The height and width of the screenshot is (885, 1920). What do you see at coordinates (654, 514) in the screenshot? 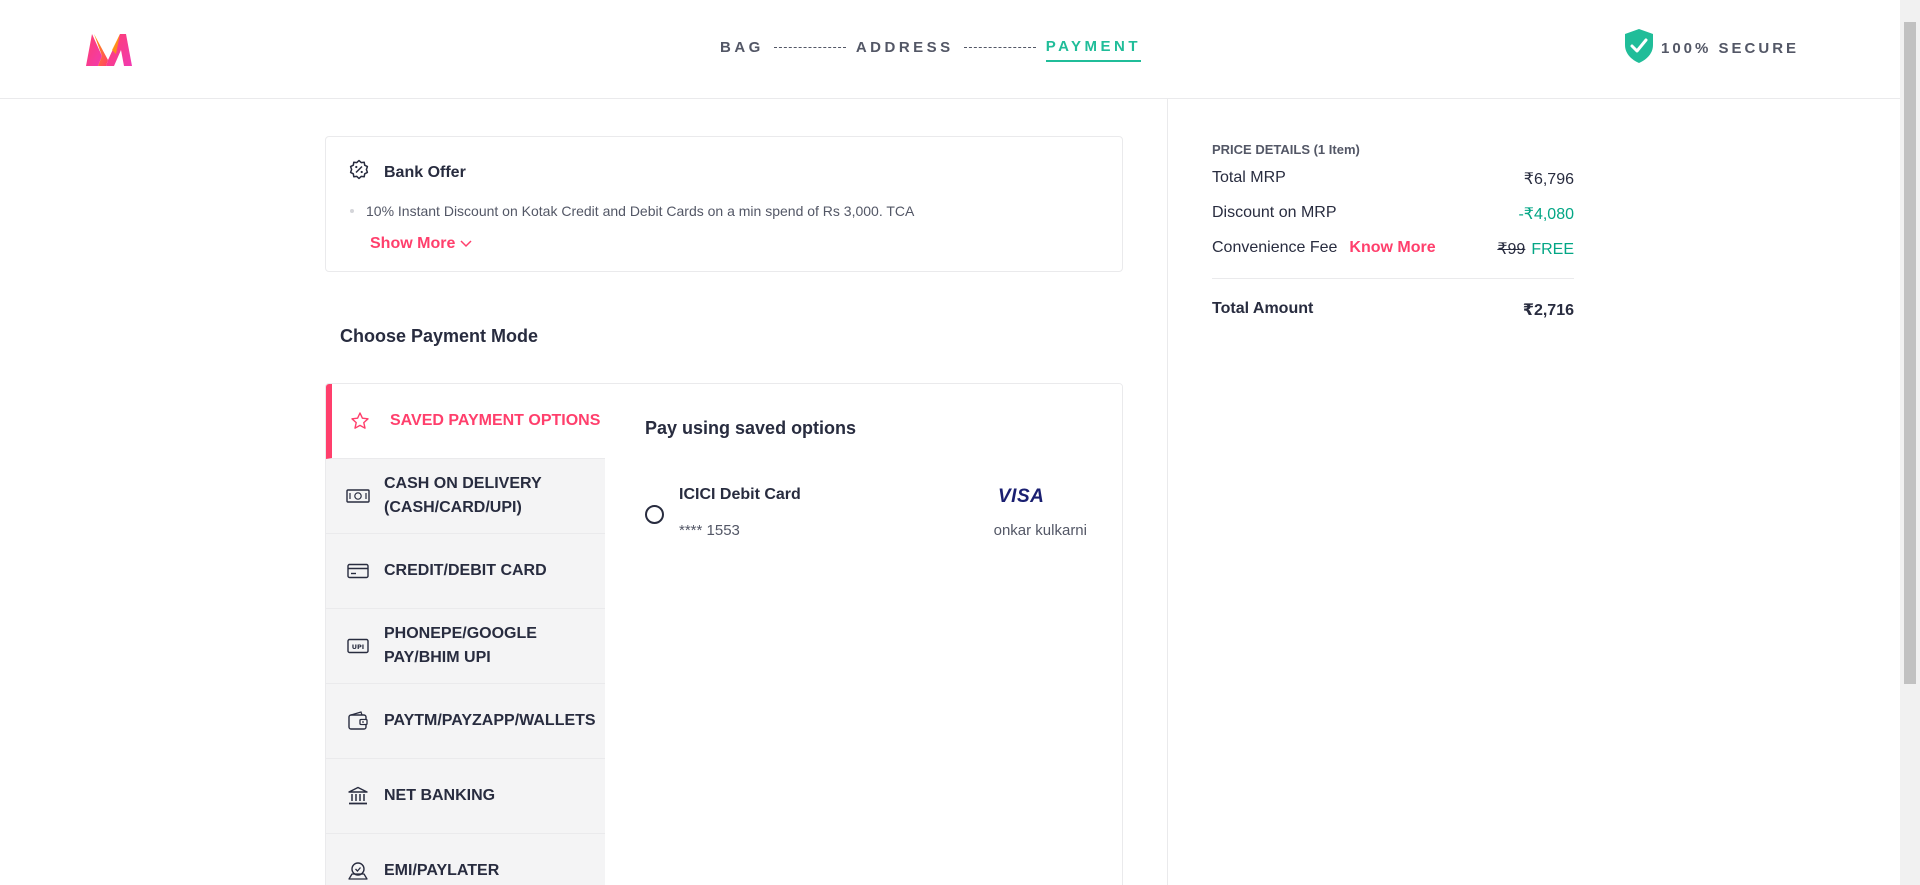
I see `saved-card-radio` at bounding box center [654, 514].